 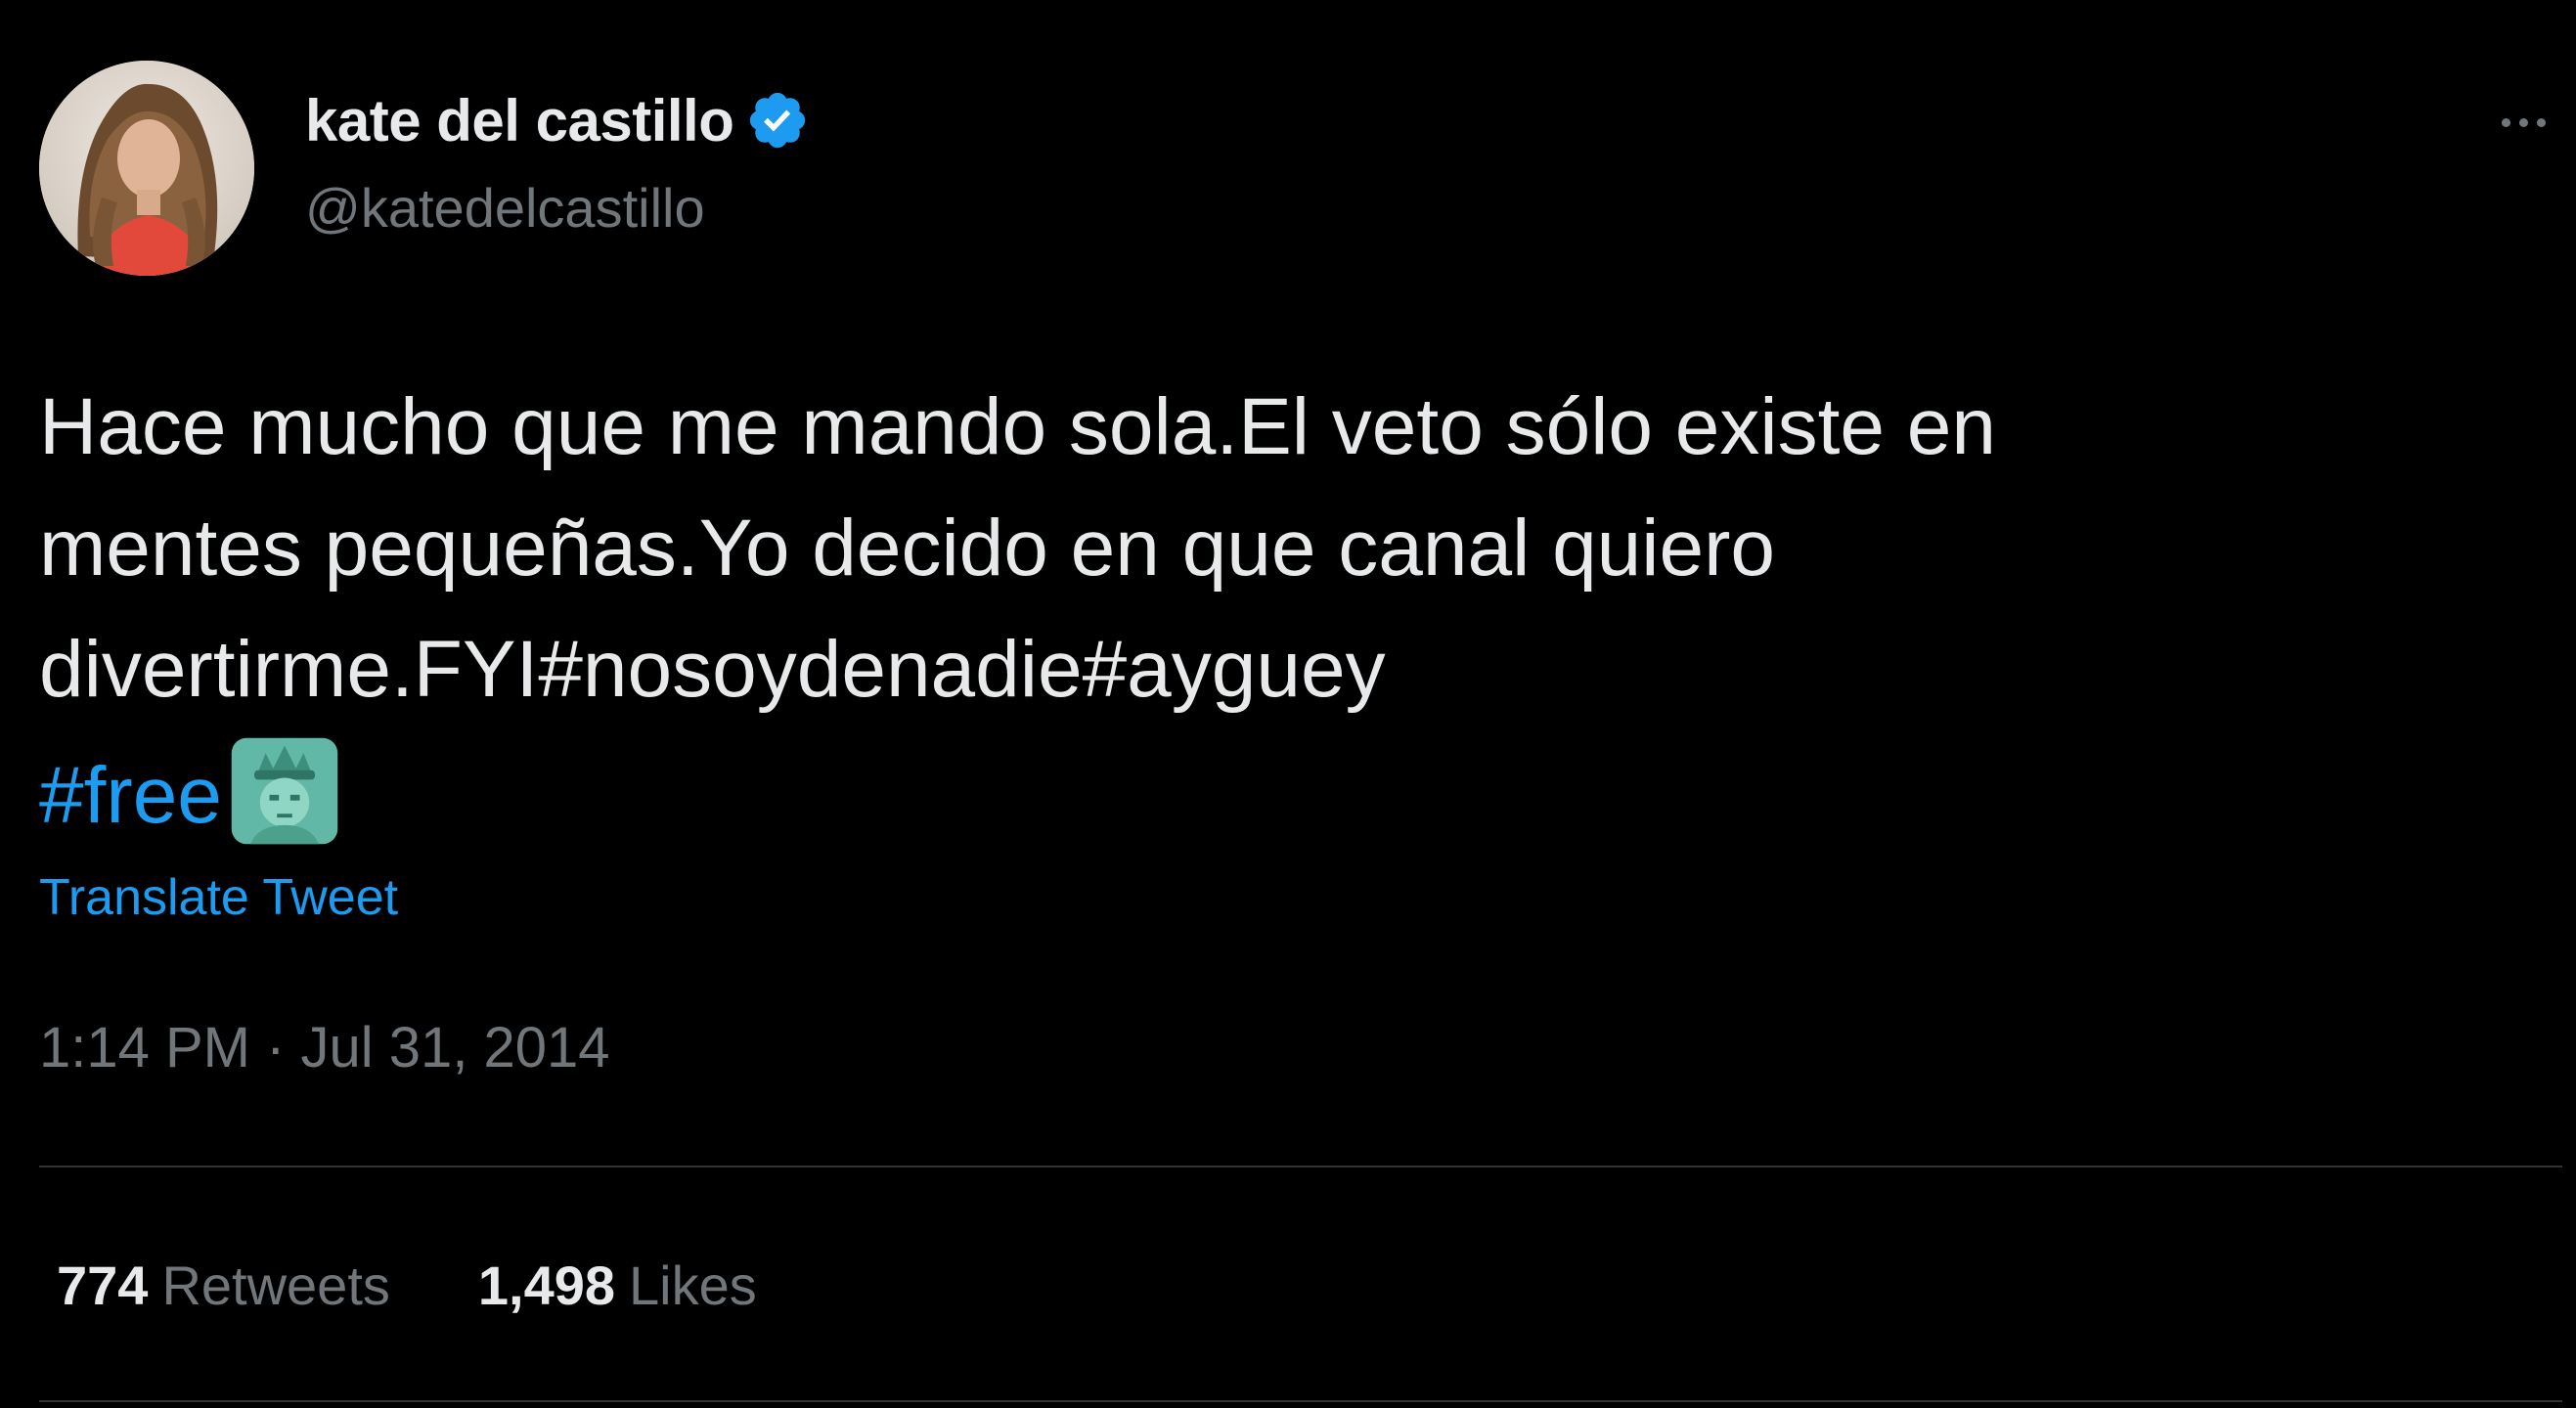 I want to click on likes-label: Likes, so click(x=693, y=1285).